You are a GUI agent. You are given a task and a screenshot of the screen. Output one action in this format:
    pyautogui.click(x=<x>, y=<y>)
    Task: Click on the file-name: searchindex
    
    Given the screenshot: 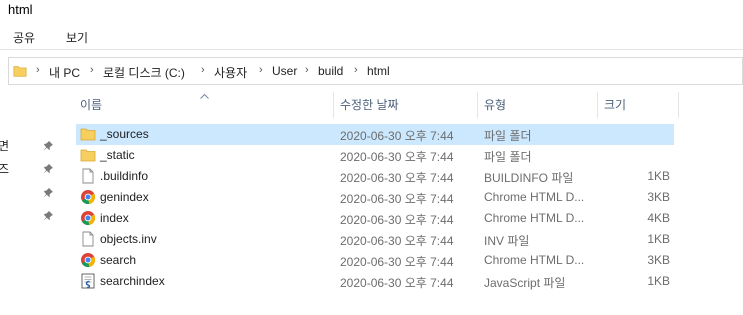 What is the action you would take?
    pyautogui.click(x=132, y=281)
    